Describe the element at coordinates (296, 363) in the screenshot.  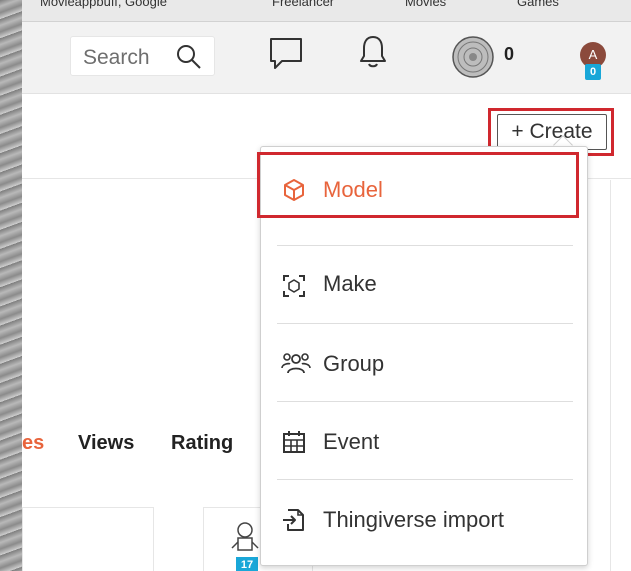
I see `group-icon` at that location.